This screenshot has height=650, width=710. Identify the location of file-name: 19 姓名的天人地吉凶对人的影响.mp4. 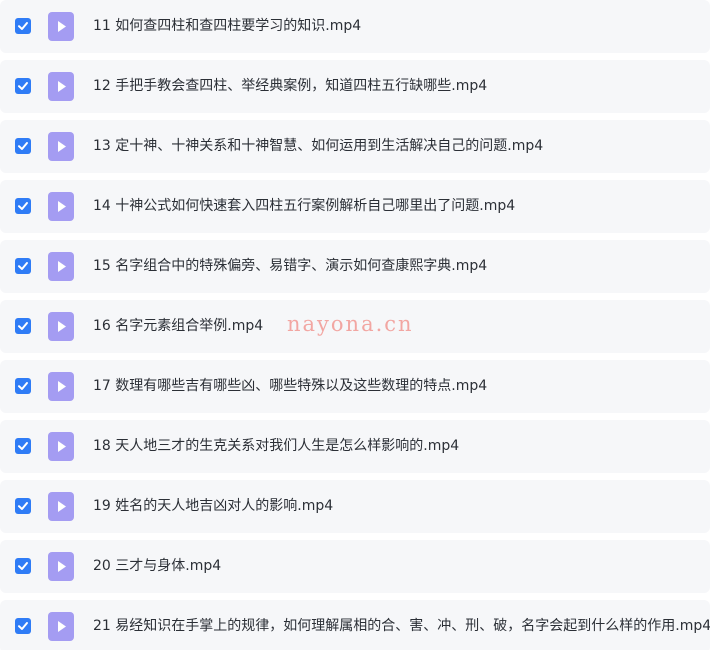
(213, 506).